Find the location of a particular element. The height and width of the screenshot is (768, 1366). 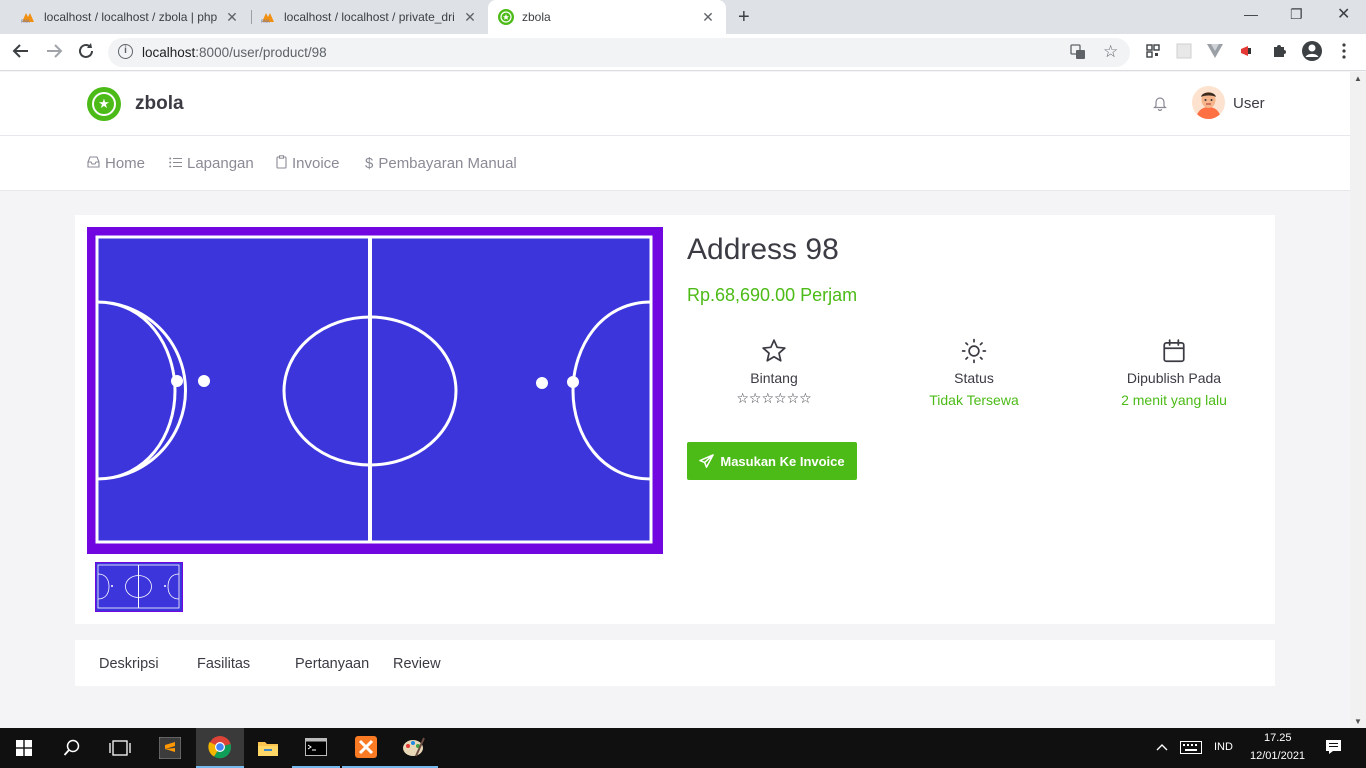

avatar is located at coordinates (1208, 102).